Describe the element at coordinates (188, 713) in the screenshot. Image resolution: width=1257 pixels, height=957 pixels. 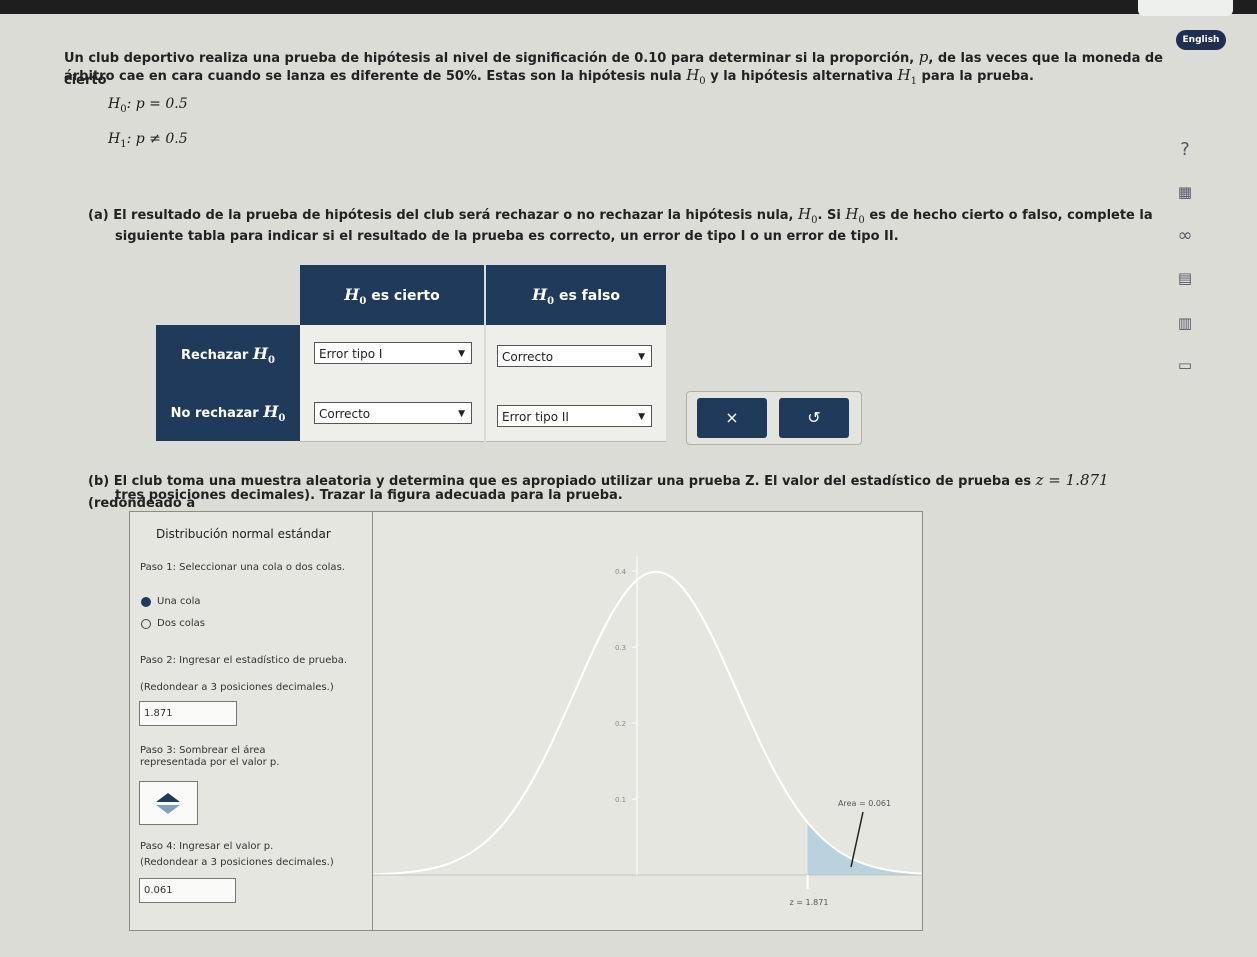
I see `test-statistic-input: 1.871` at that location.